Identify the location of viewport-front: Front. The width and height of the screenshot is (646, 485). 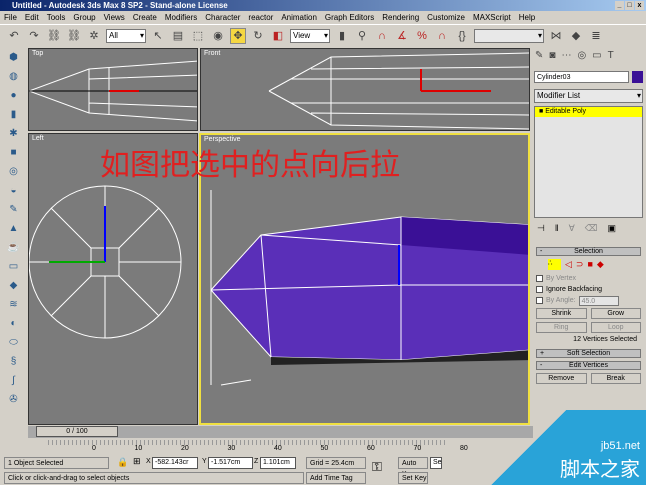
(365, 89).